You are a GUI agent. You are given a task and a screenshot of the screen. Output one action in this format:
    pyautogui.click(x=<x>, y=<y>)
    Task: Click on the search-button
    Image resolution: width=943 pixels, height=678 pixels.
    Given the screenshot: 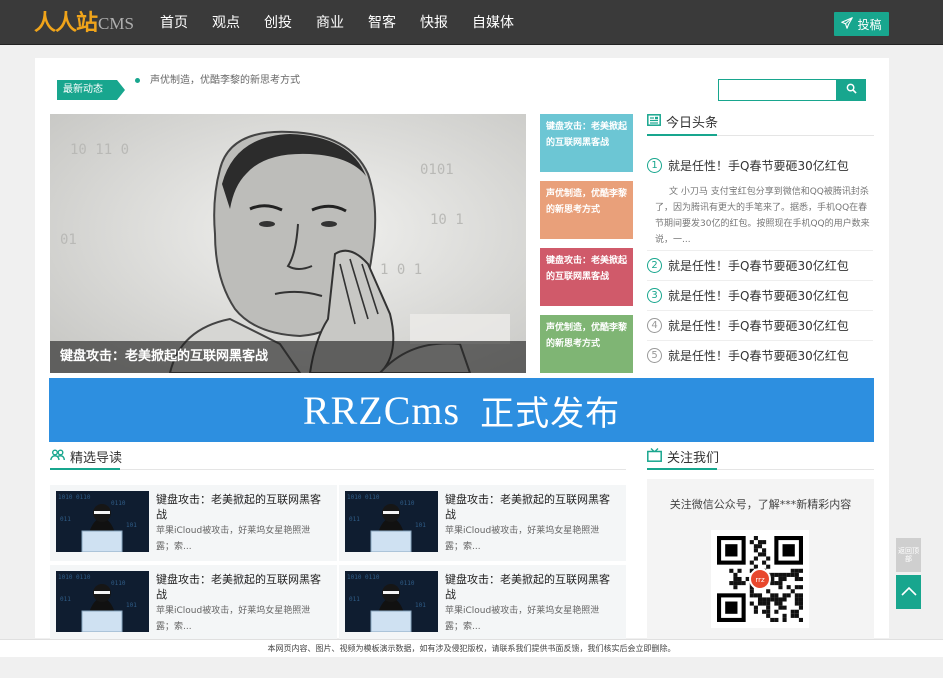 What is the action you would take?
    pyautogui.click(x=851, y=90)
    